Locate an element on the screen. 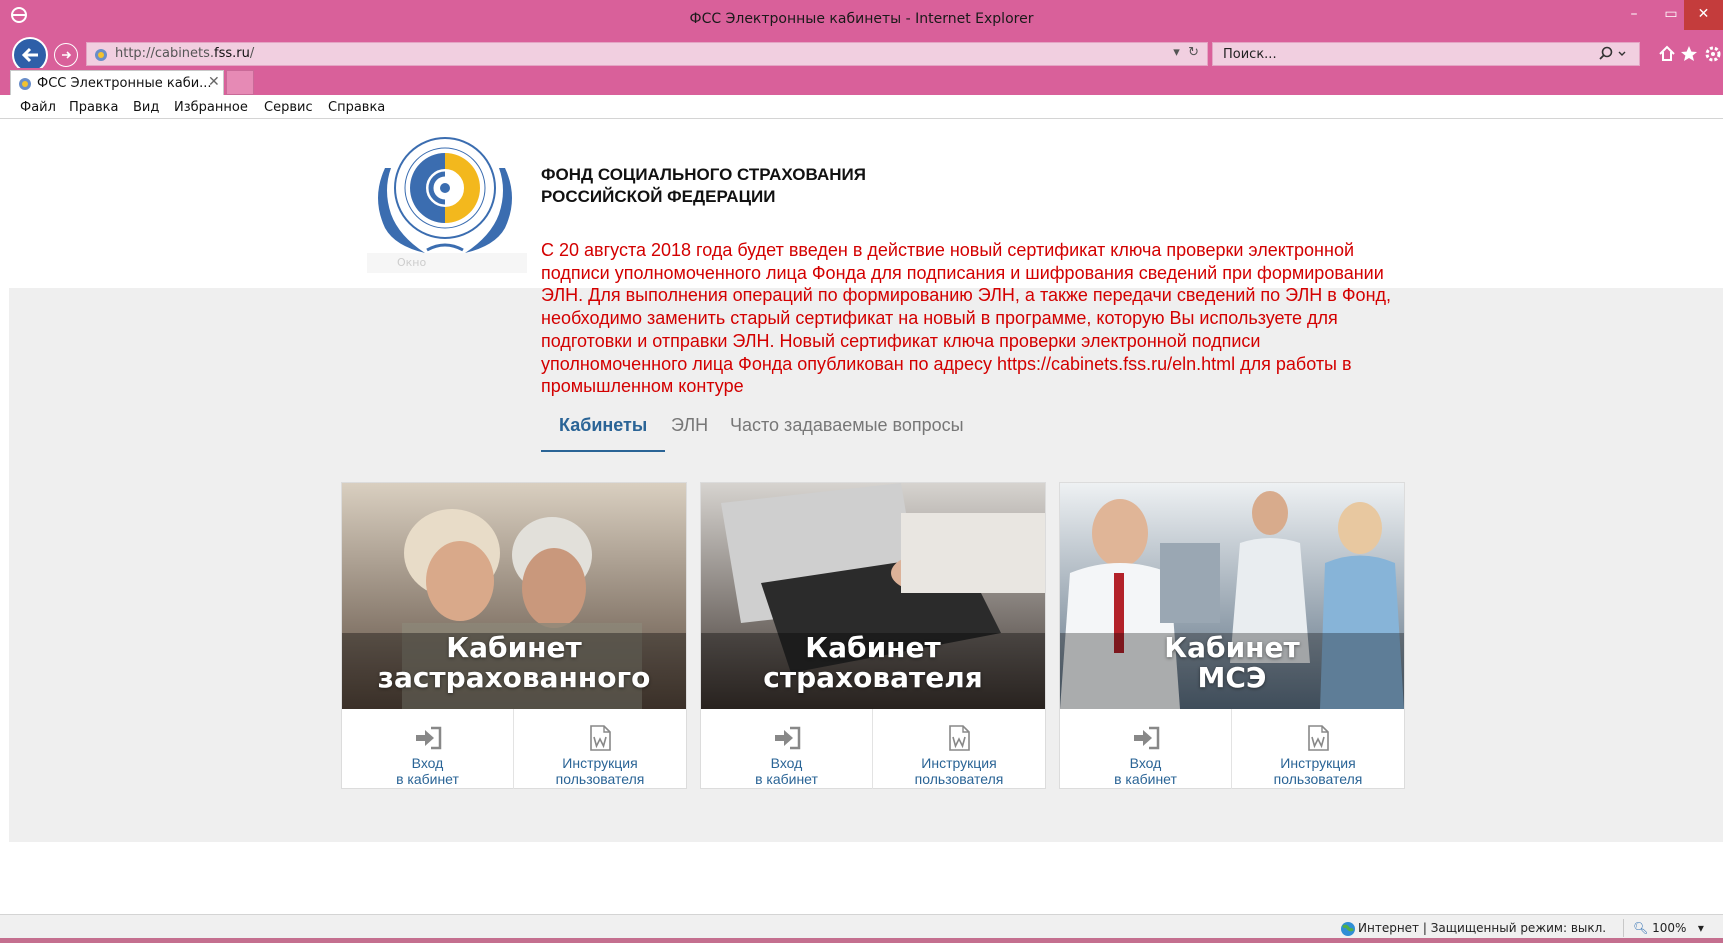 Image resolution: width=1723 pixels, height=943 pixels. browser-tools is located at coordinates (1690, 54).